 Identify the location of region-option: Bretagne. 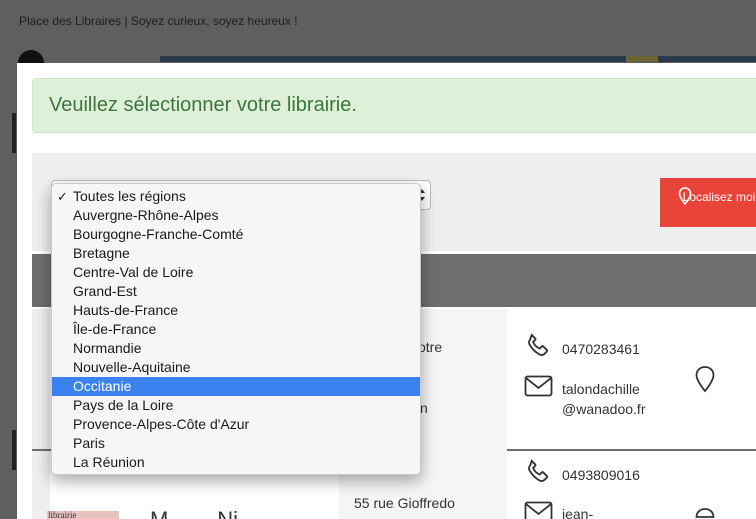
(236, 253).